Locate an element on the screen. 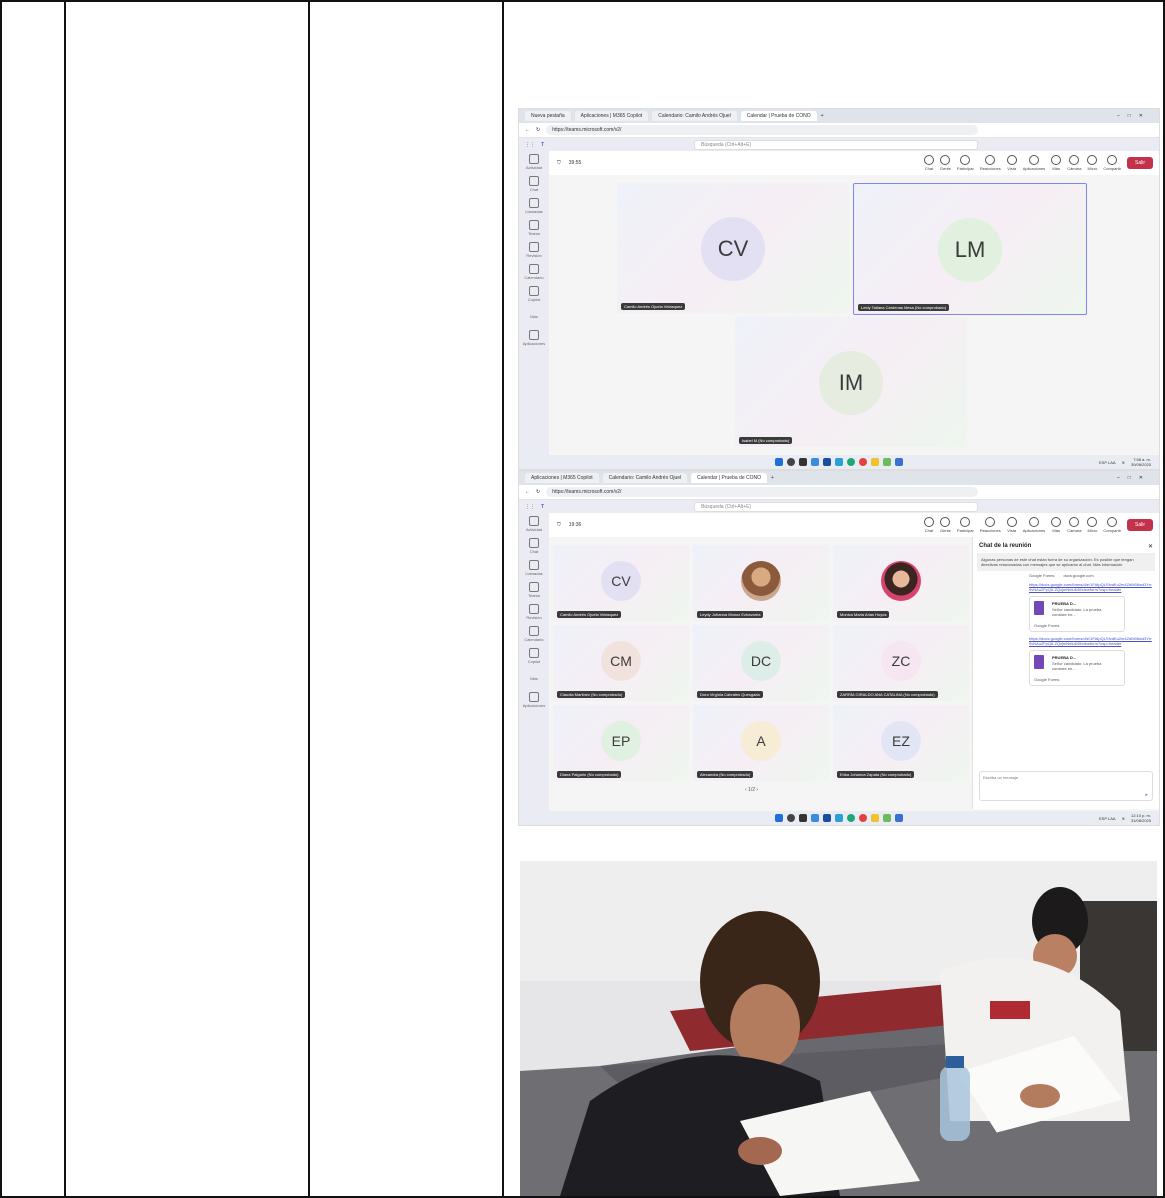 The image size is (1165, 1198). participant-tile: EP Diana Palgarin (No comprobado) is located at coordinates (621, 743).